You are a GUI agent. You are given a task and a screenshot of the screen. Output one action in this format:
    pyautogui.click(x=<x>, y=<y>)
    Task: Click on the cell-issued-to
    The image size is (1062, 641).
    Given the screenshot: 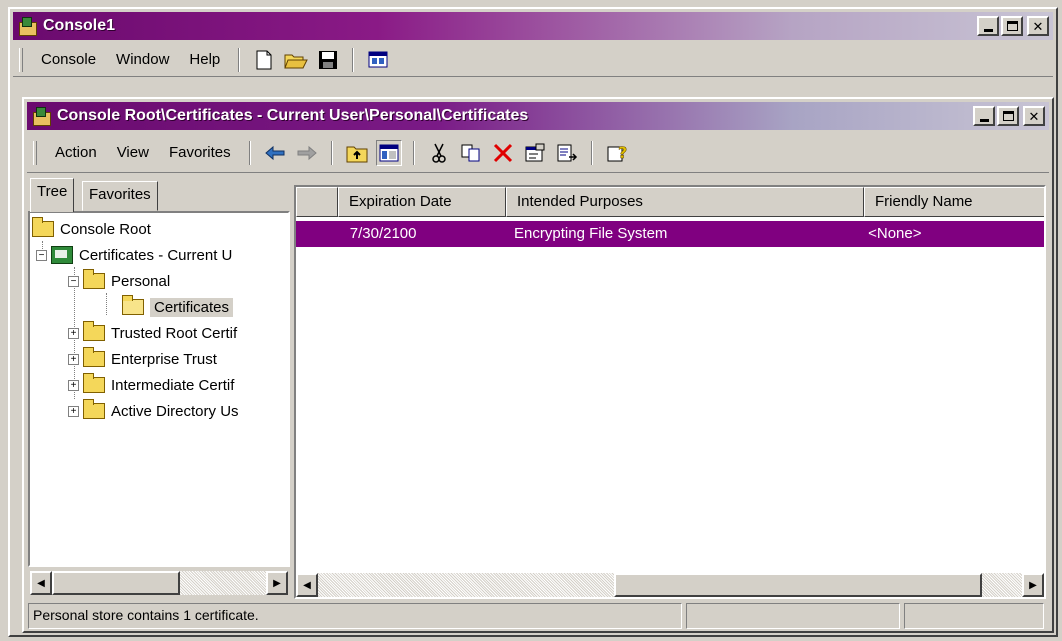 What is the action you would take?
    pyautogui.click(x=317, y=234)
    